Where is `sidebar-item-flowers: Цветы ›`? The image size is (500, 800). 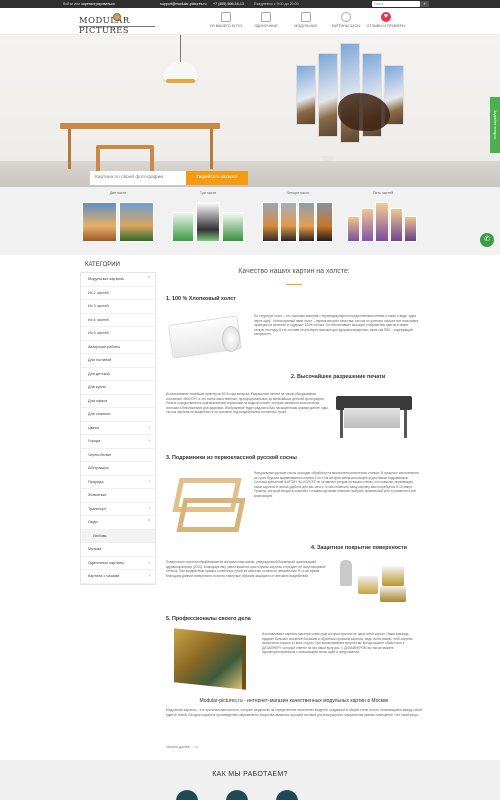
sidebar-item-flowers: Цветы › is located at coordinates (118, 428).